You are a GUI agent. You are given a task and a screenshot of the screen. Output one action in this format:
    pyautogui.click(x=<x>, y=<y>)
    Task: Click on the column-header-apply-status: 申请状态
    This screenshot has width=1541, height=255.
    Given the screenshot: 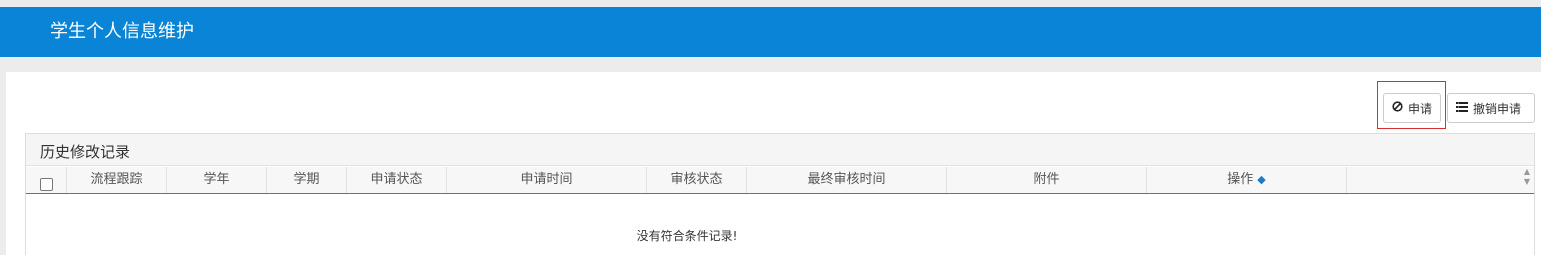 What is the action you would take?
    pyautogui.click(x=397, y=180)
    